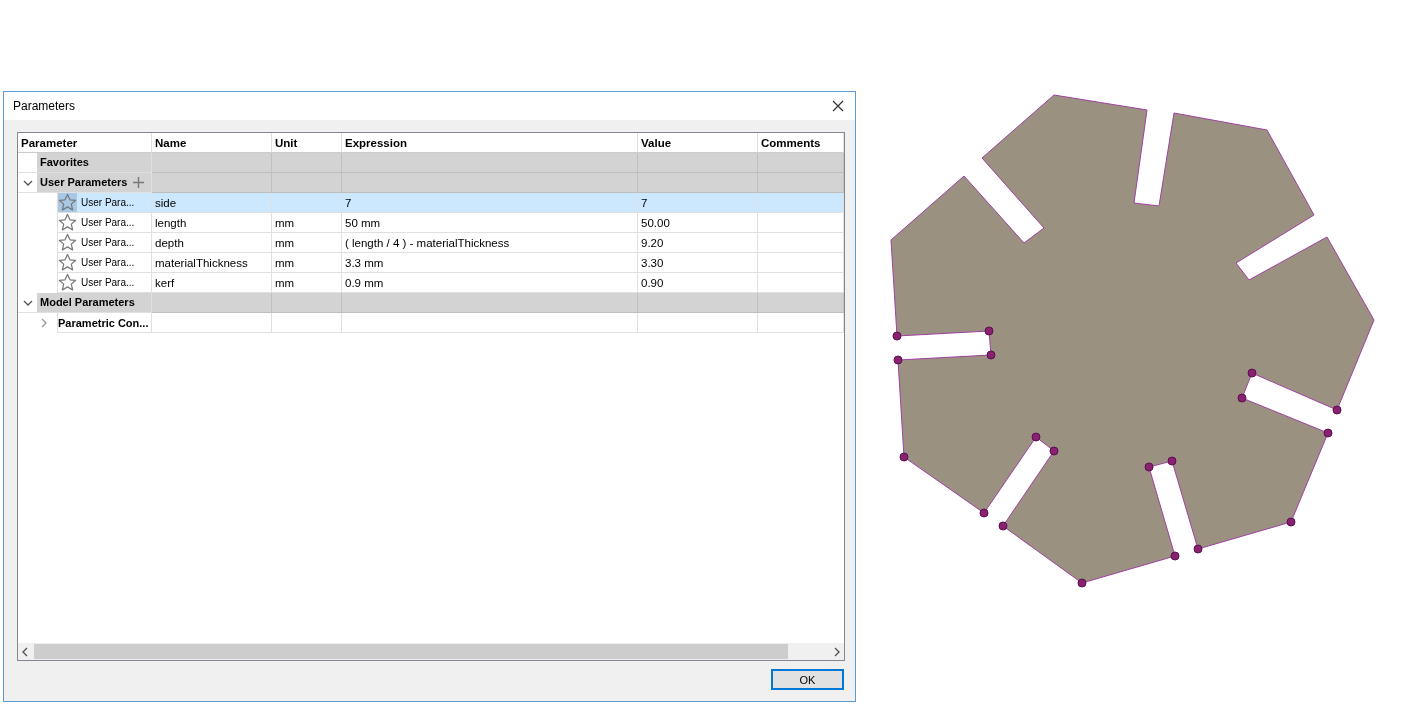  What do you see at coordinates (139, 182) in the screenshot?
I see `add-icon` at bounding box center [139, 182].